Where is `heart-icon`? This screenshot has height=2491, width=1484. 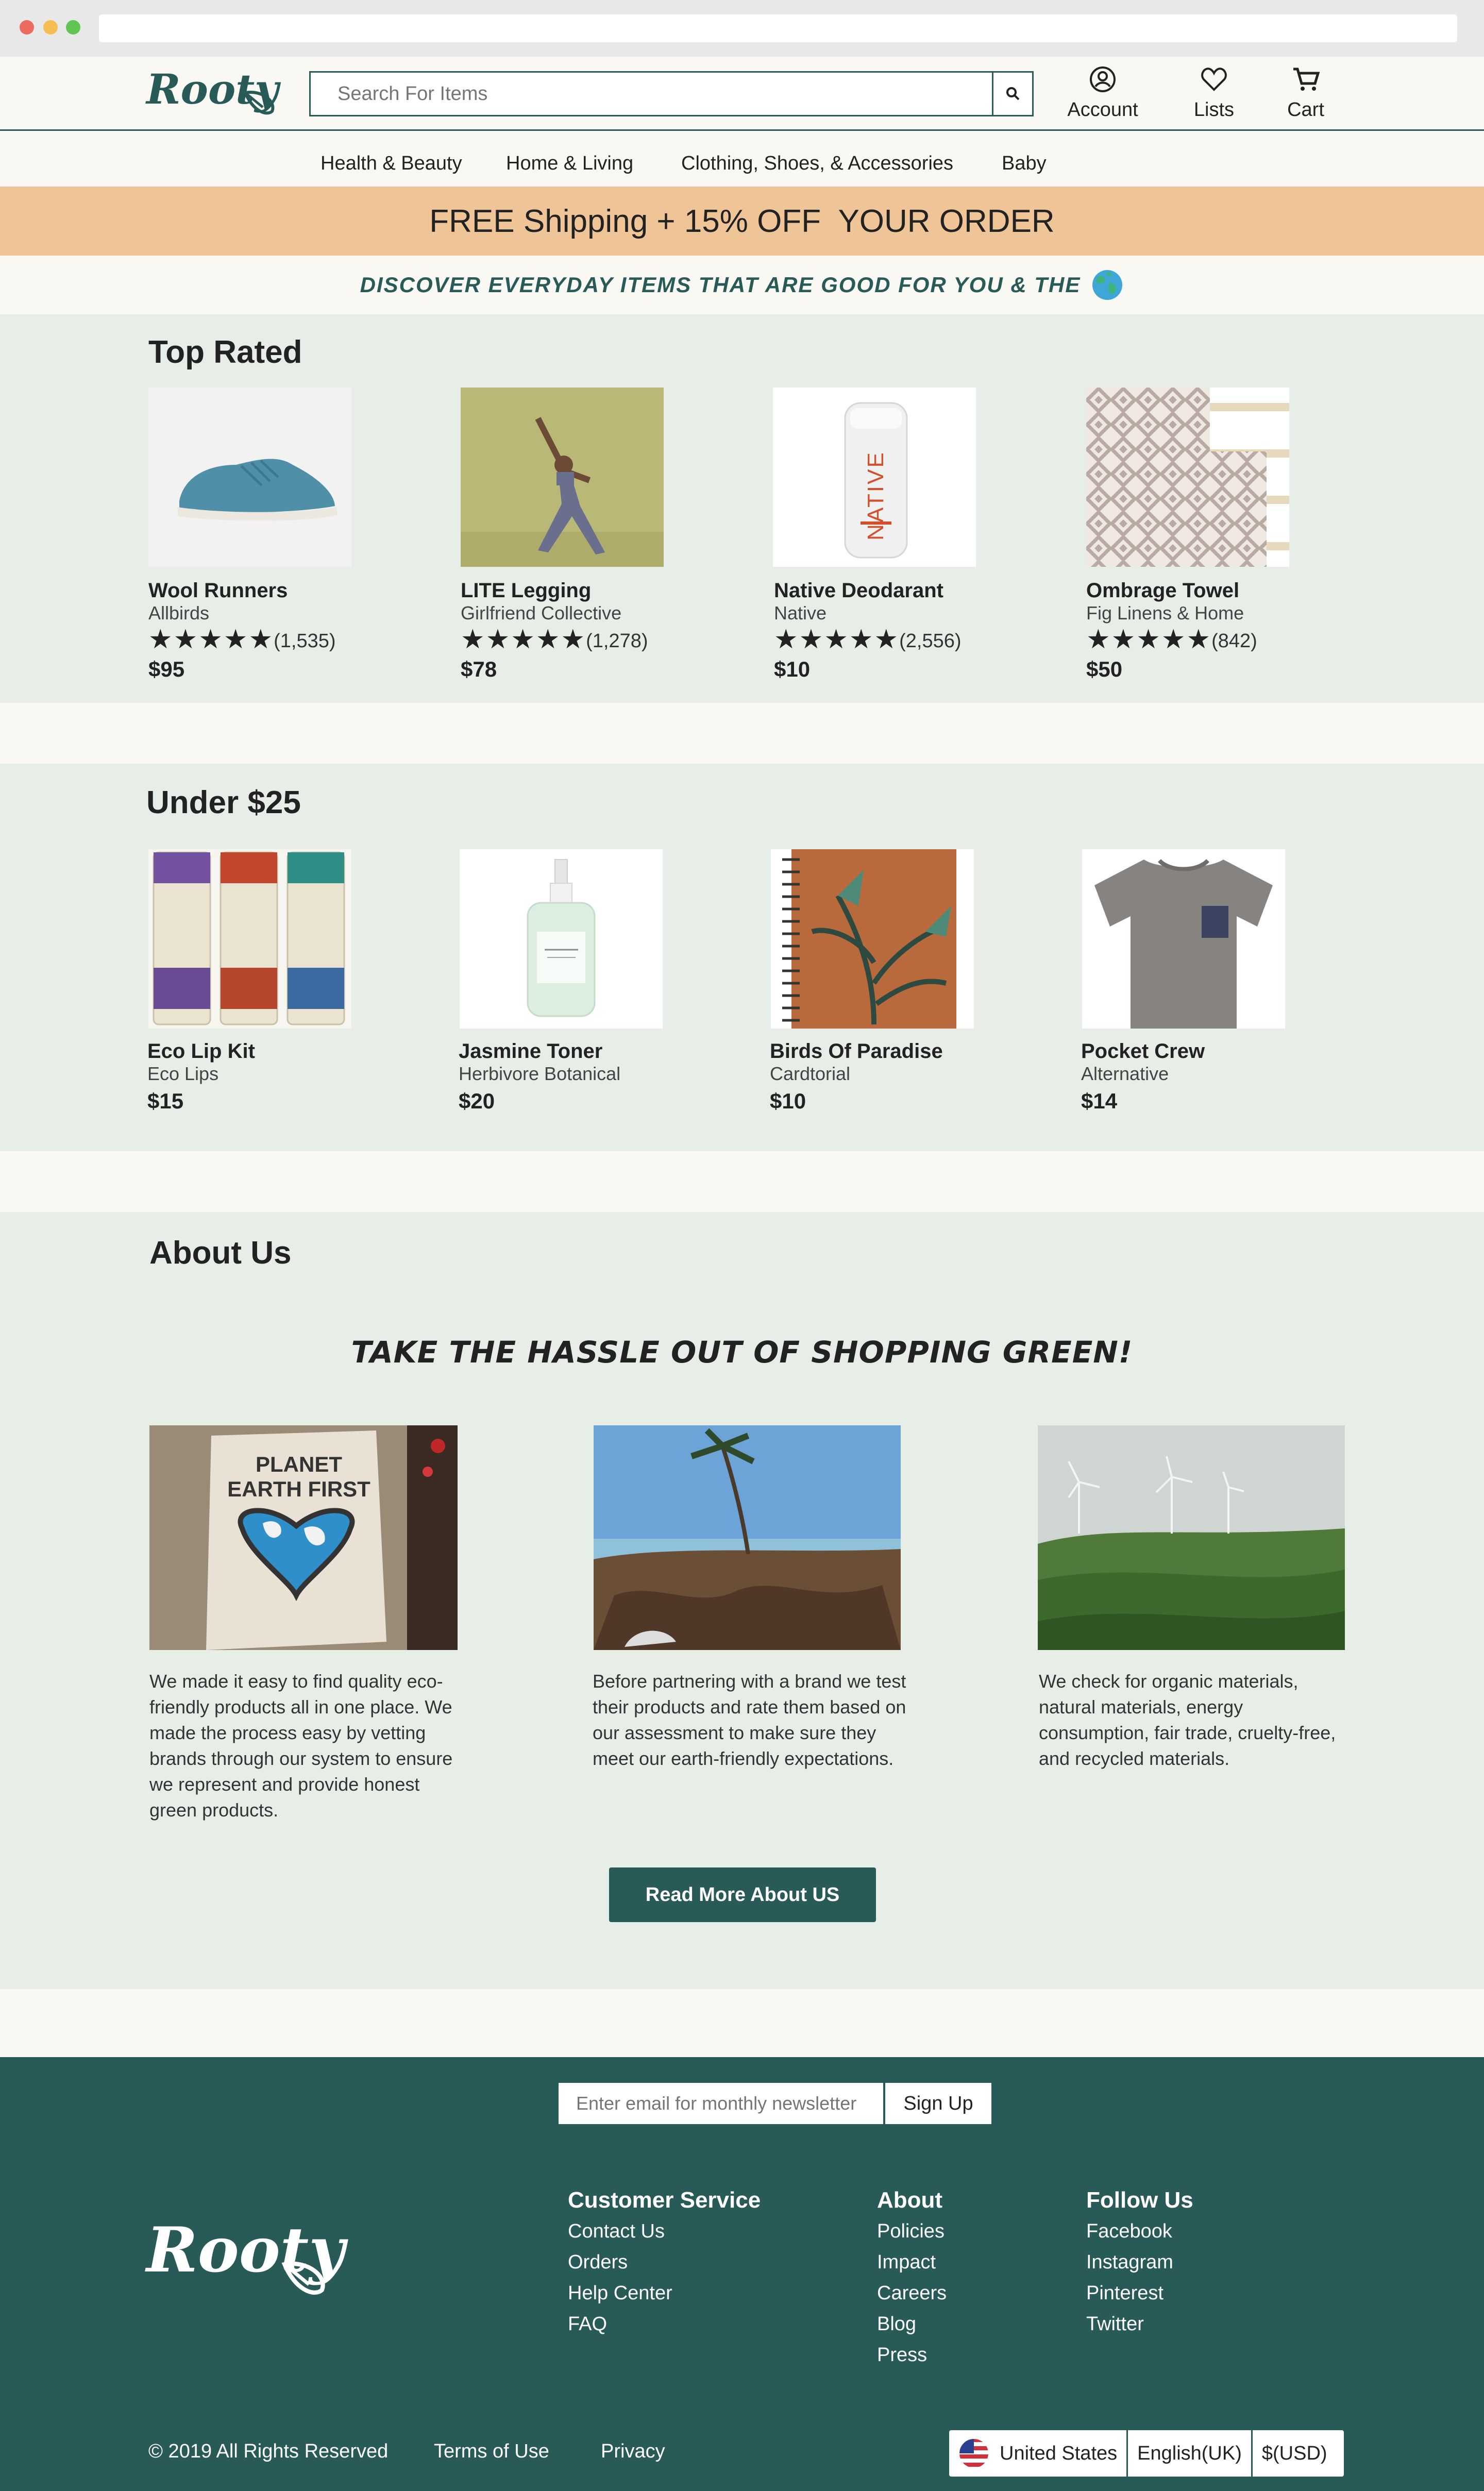
heart-icon is located at coordinates (1214, 79).